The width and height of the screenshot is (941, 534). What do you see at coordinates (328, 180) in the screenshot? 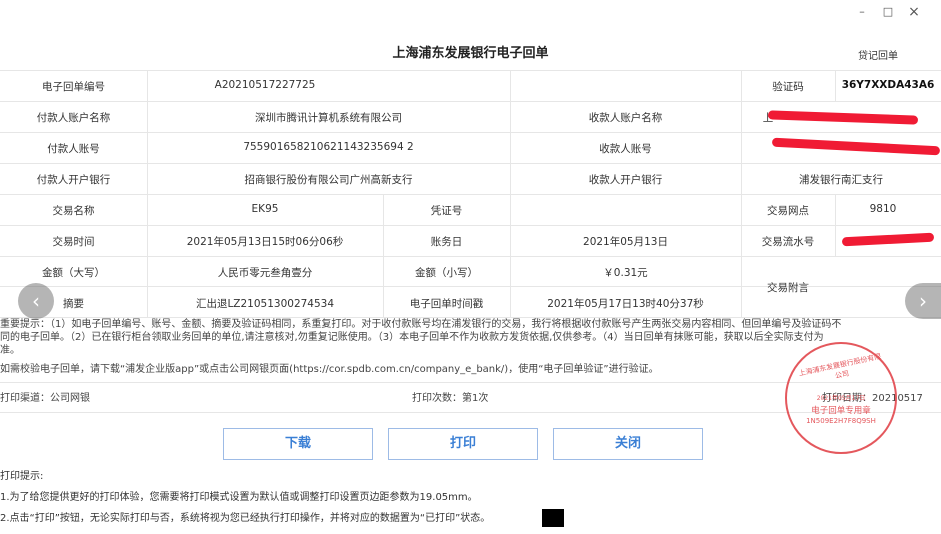
I see `payer-bank-value: 招商银行股份有限公司广州高新支行` at bounding box center [328, 180].